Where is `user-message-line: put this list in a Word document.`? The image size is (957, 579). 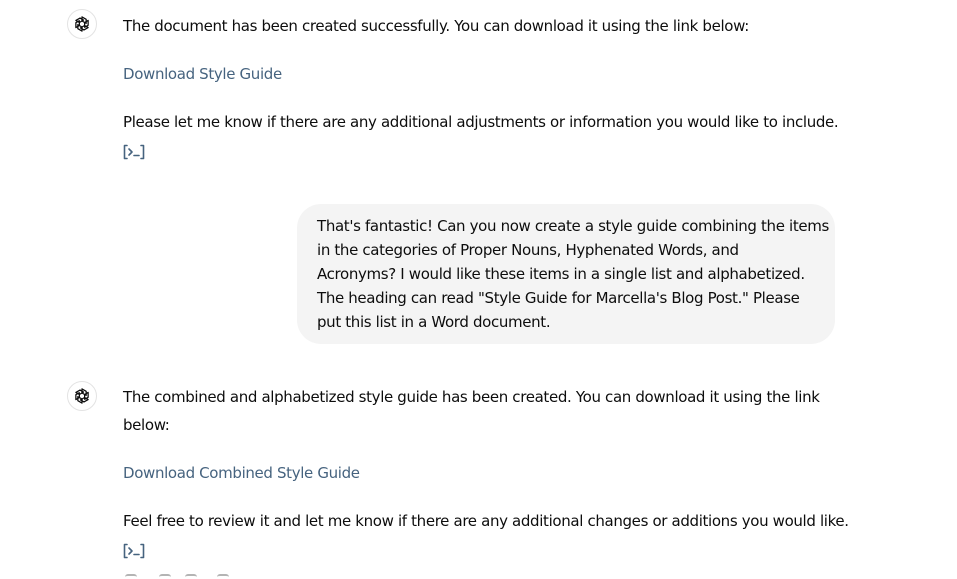
user-message-line: put this list in a Word document. is located at coordinates (434, 322).